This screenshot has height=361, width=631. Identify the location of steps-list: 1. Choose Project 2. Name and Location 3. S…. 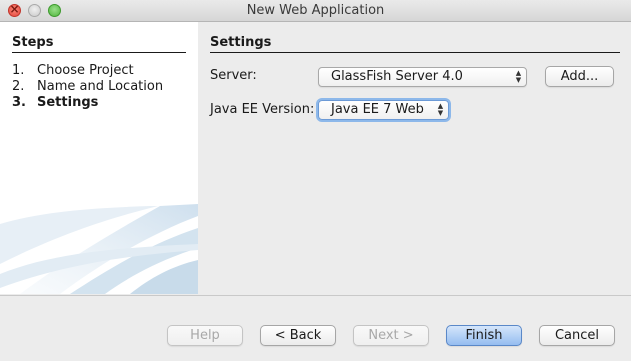
(87, 87).